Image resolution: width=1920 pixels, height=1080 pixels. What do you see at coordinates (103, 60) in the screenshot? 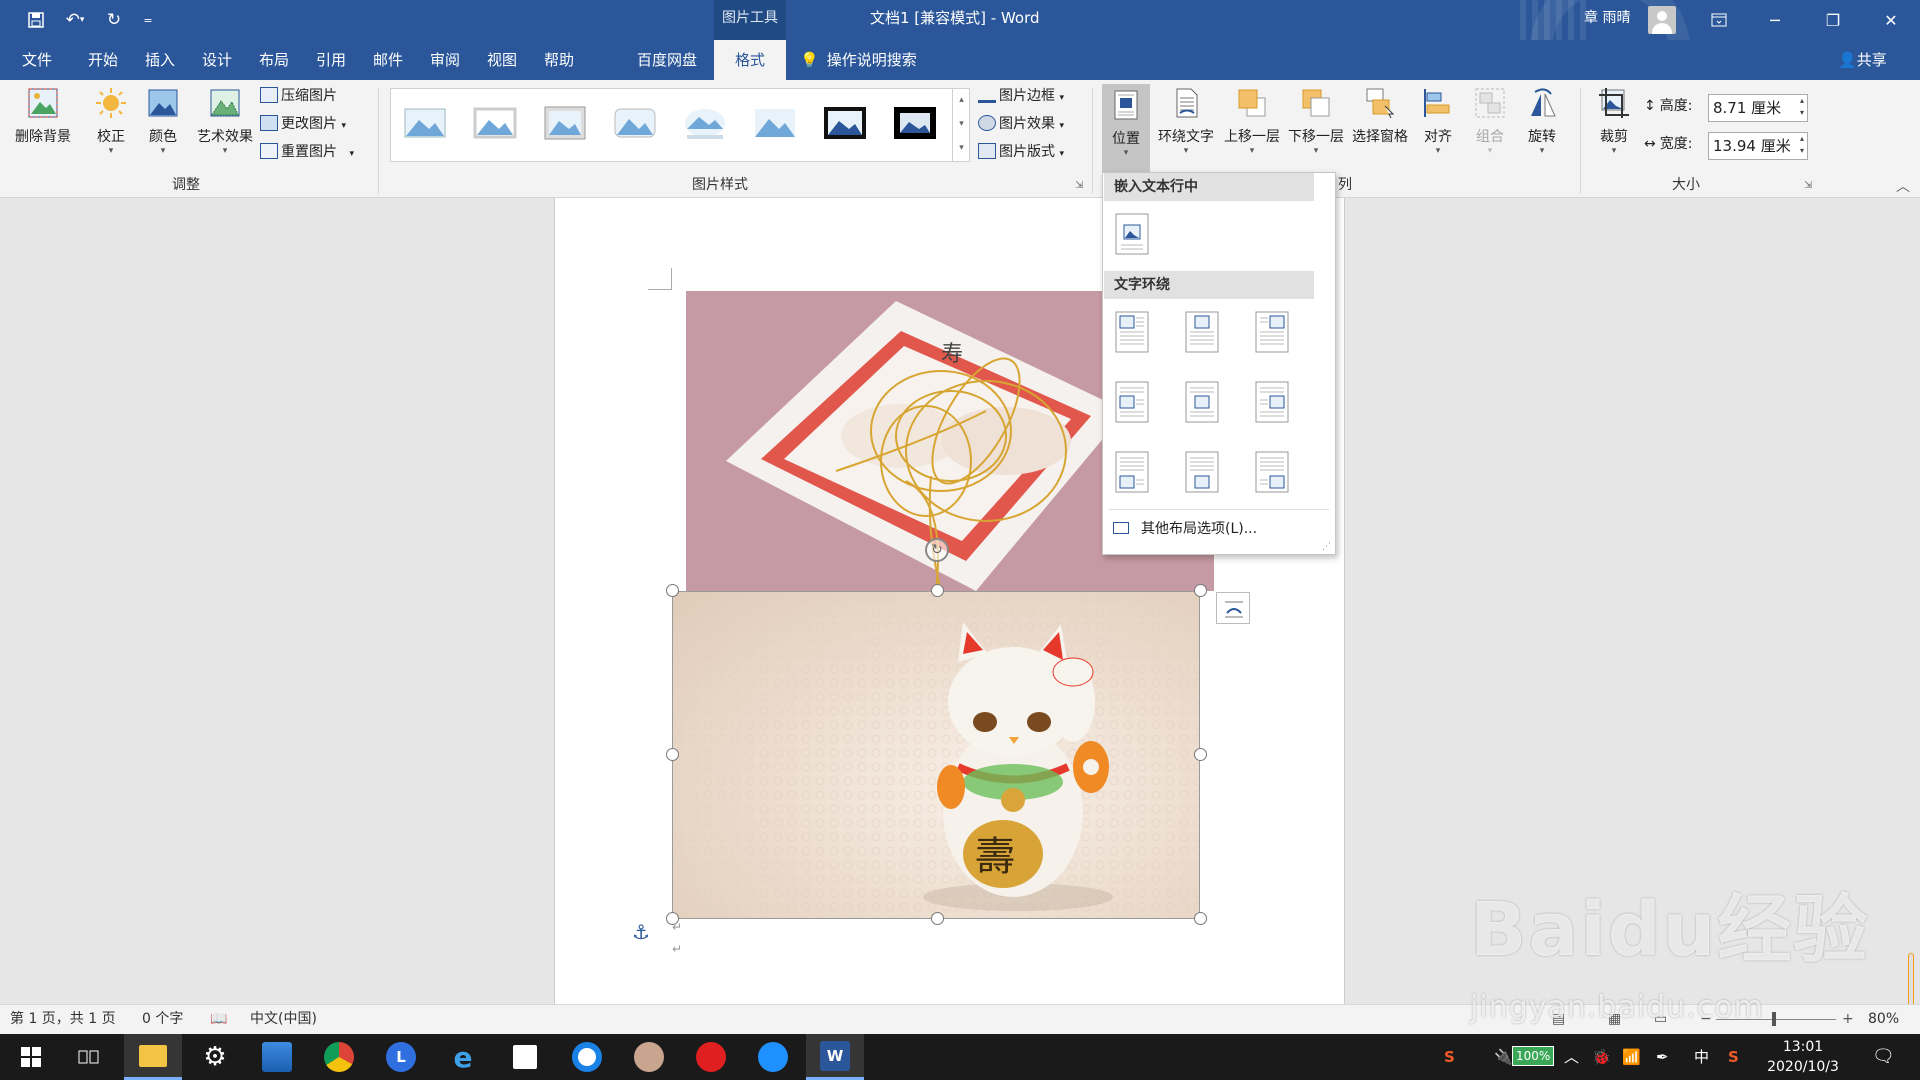
I see `tab-home: 开始` at bounding box center [103, 60].